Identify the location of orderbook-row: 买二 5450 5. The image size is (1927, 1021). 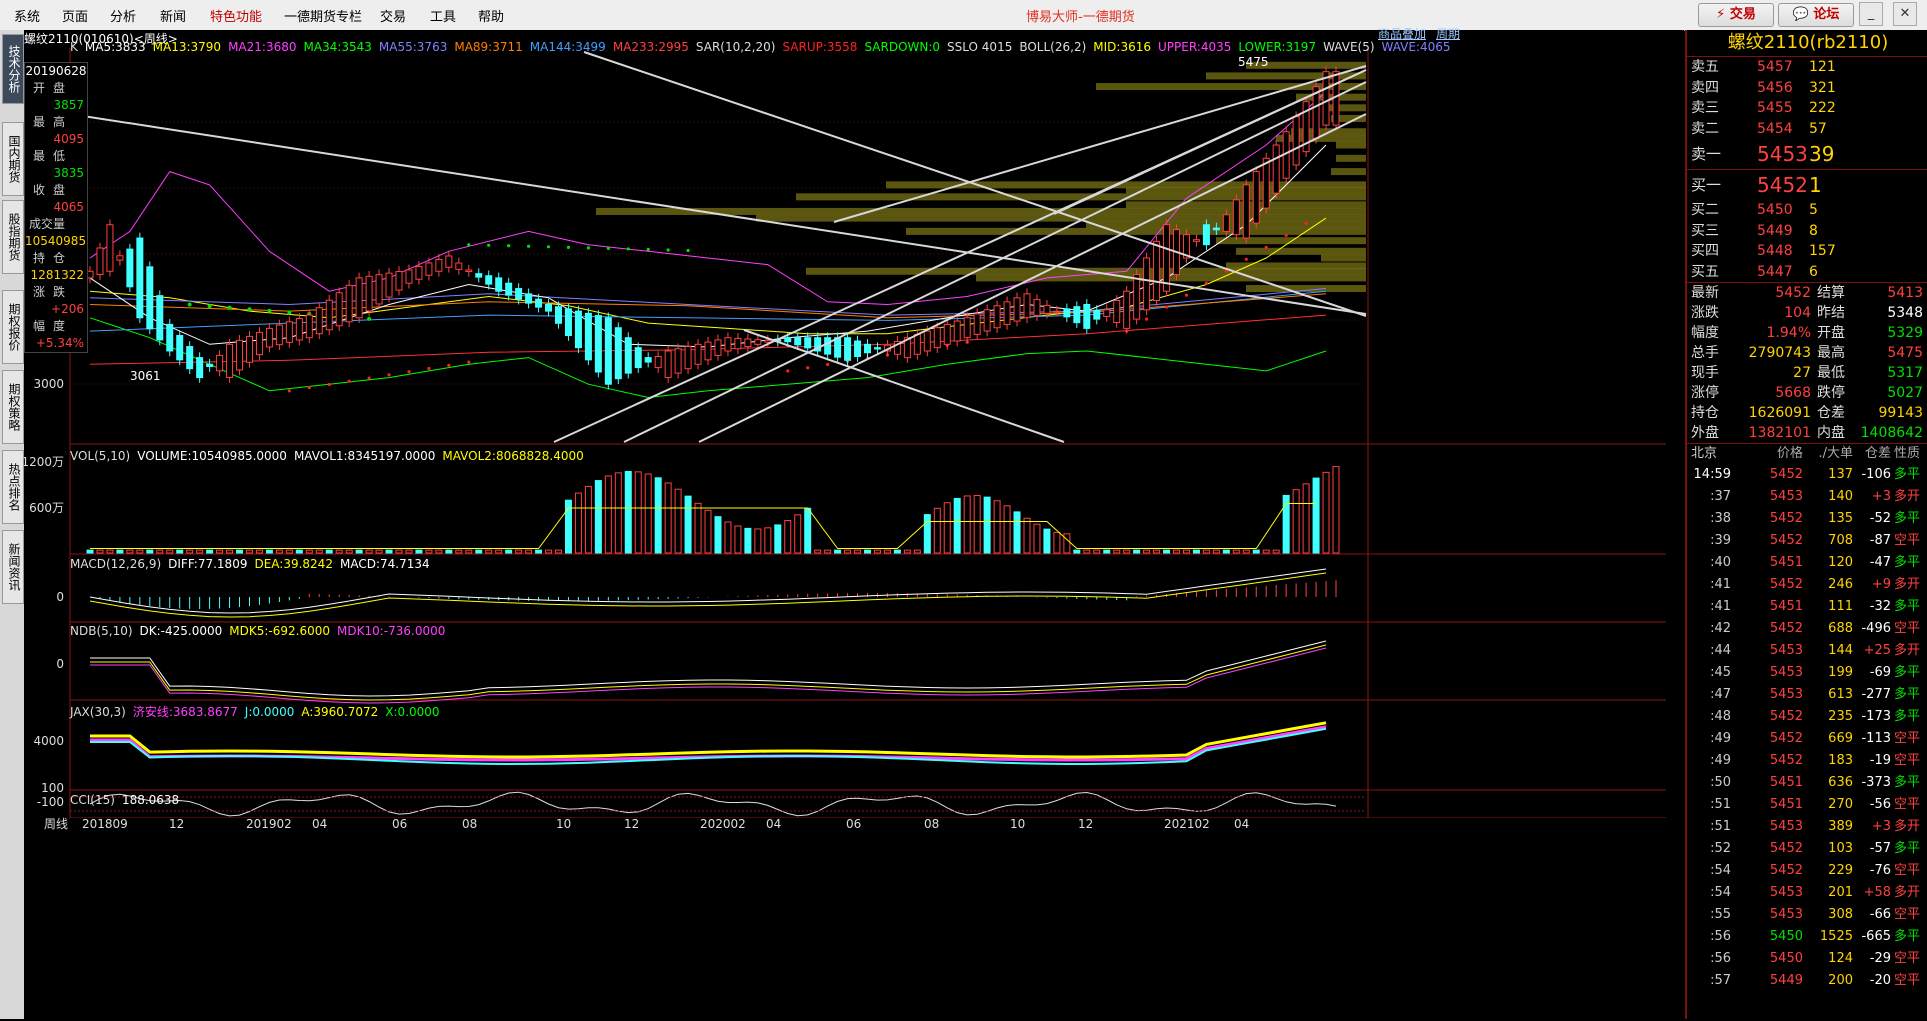
(1807, 210).